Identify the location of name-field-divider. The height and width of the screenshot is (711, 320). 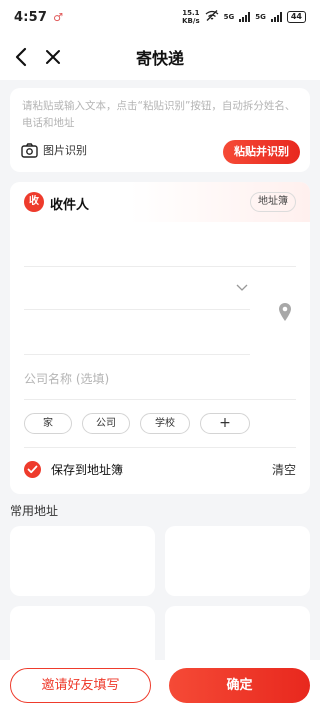
(160, 266).